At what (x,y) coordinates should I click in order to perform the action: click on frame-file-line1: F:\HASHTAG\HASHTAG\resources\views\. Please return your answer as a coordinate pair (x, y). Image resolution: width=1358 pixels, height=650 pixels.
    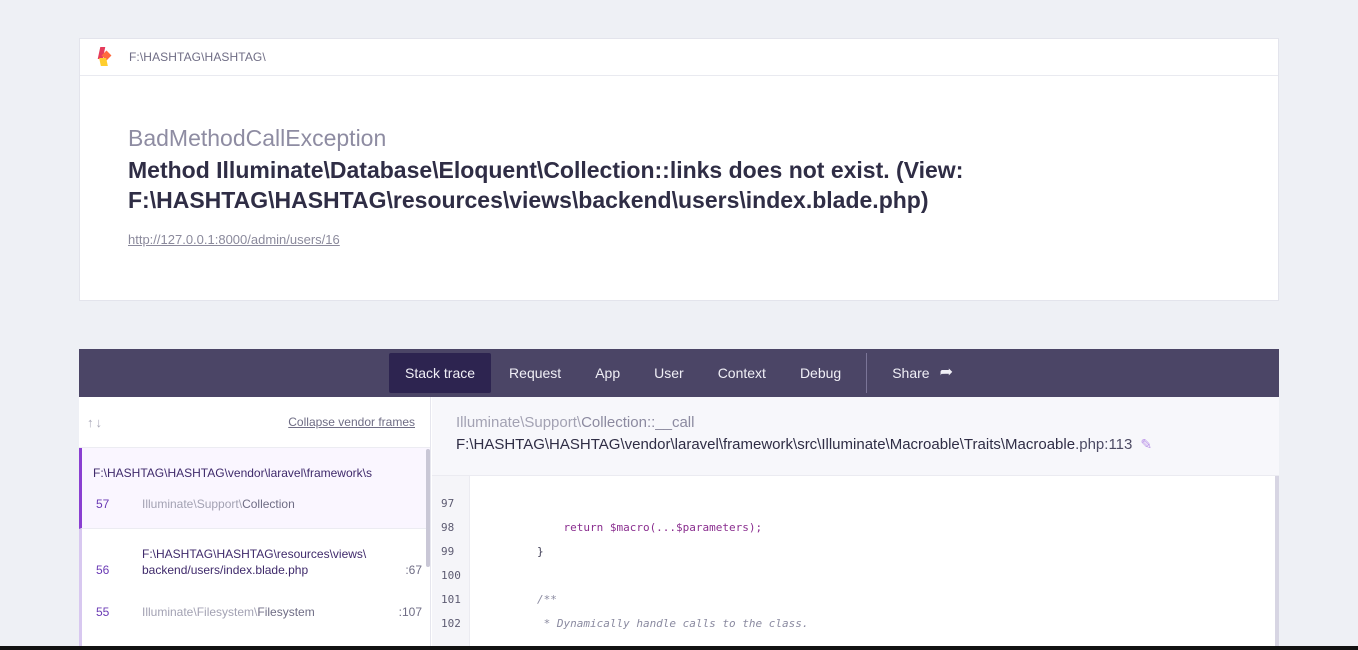
    Looking at the image, I should click on (254, 554).